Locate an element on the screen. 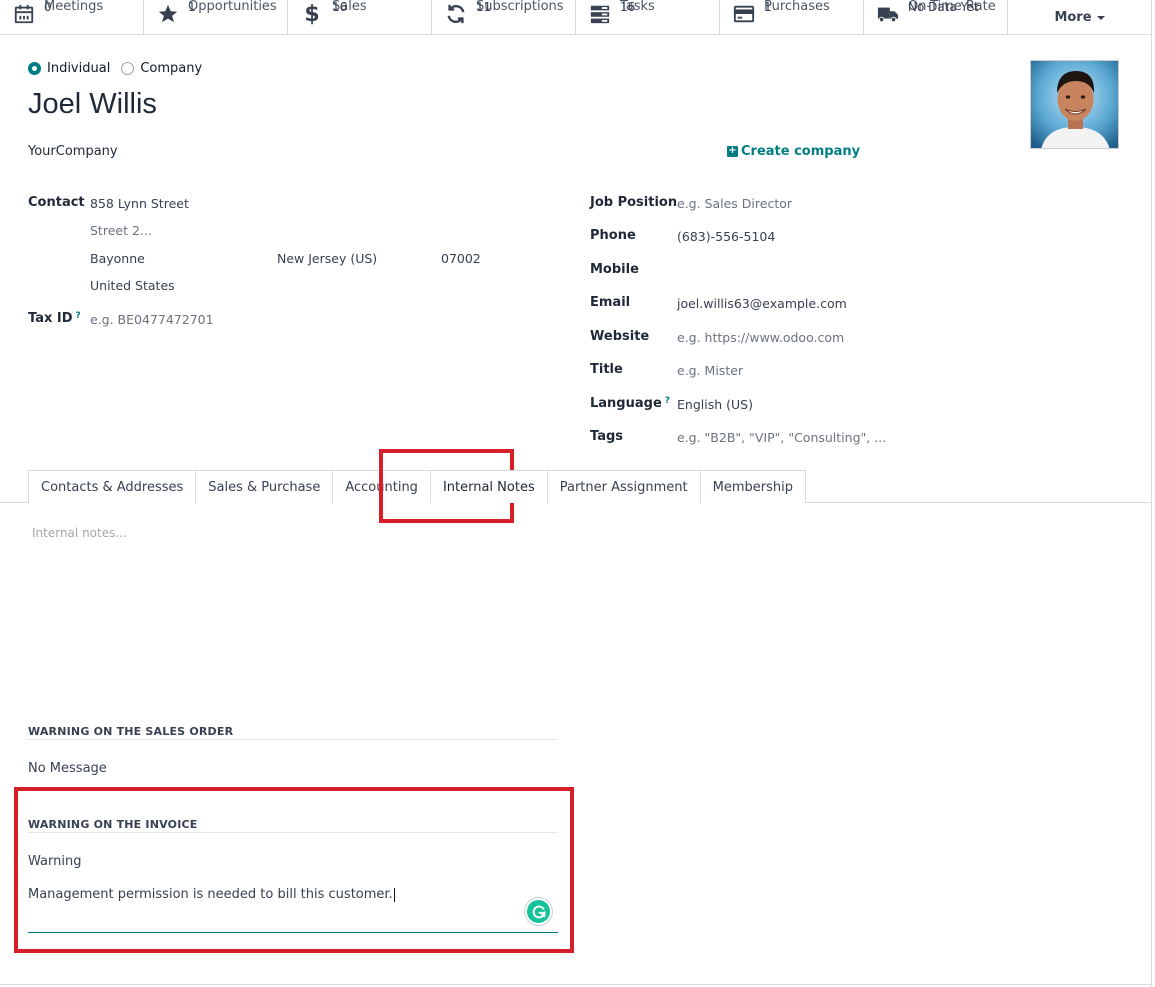  job-position-label: Job Position is located at coordinates (634, 202).